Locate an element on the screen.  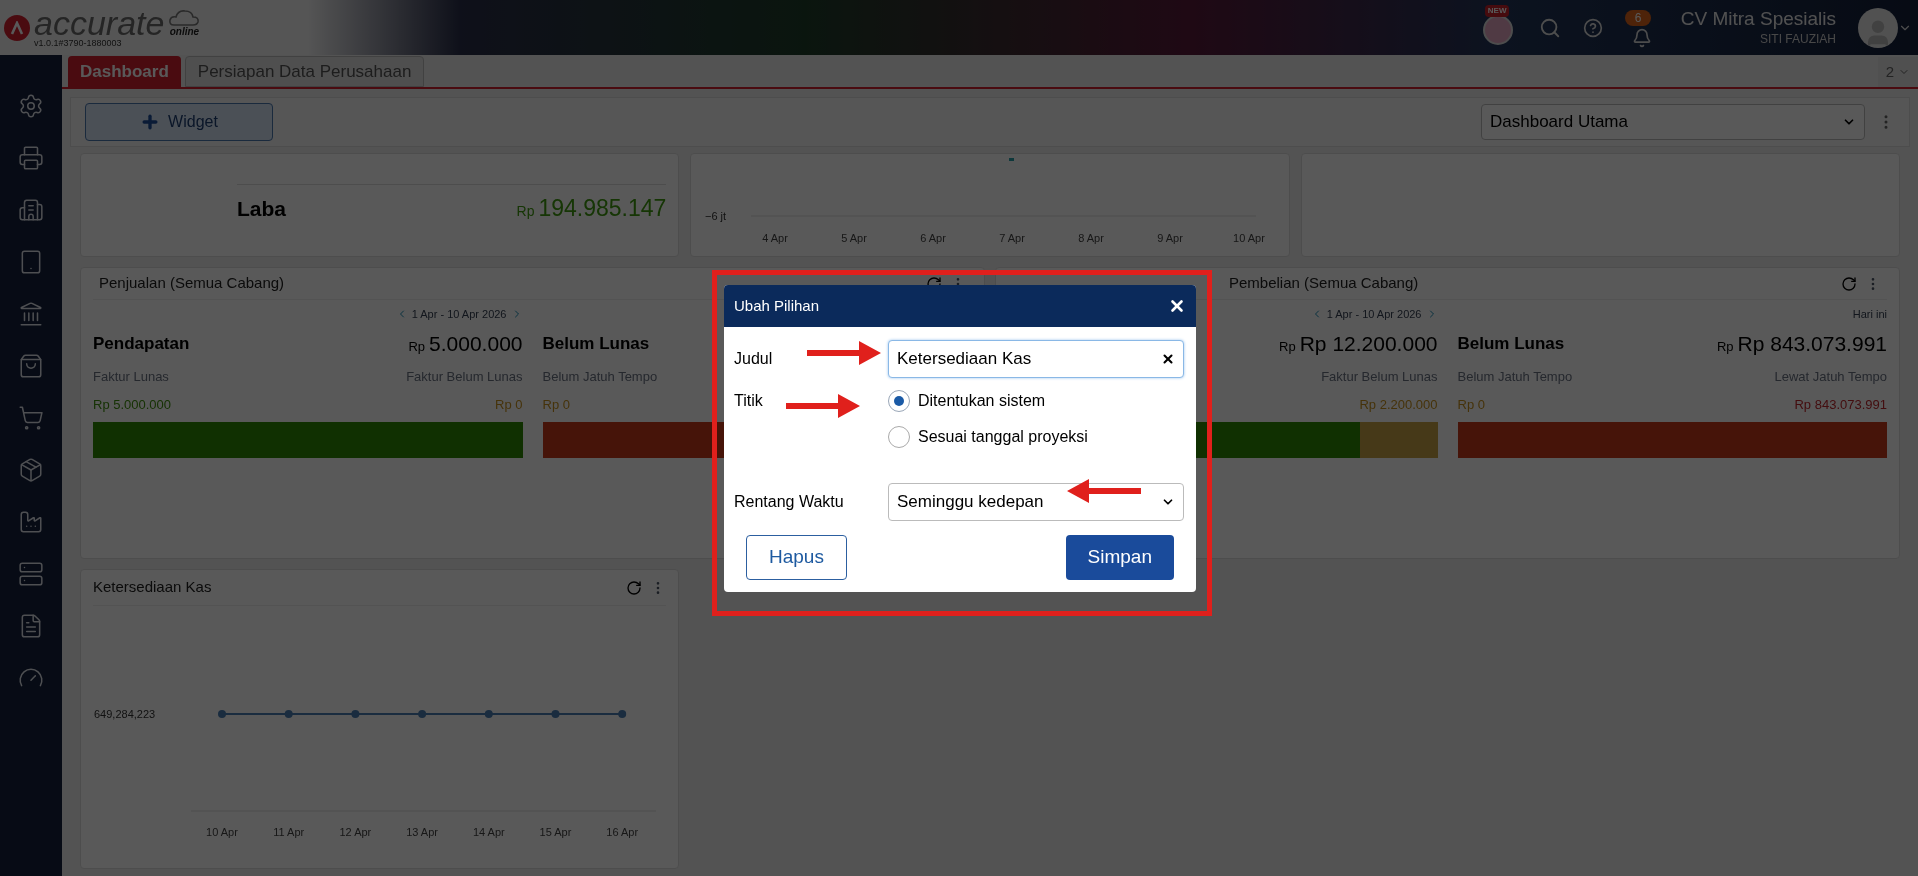
logo-subtext: online is located at coordinates (184, 31).